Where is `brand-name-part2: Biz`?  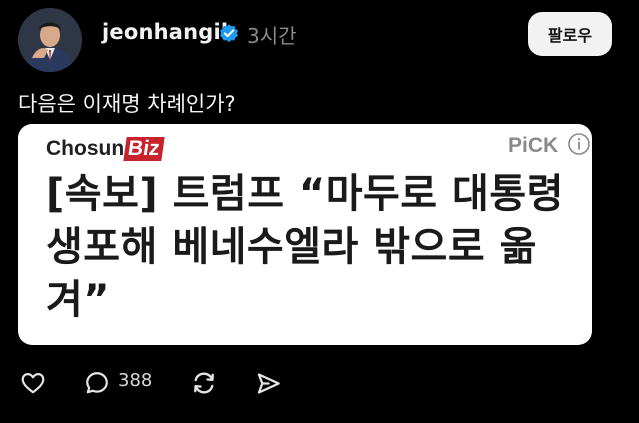
brand-name-part2: Biz is located at coordinates (144, 149).